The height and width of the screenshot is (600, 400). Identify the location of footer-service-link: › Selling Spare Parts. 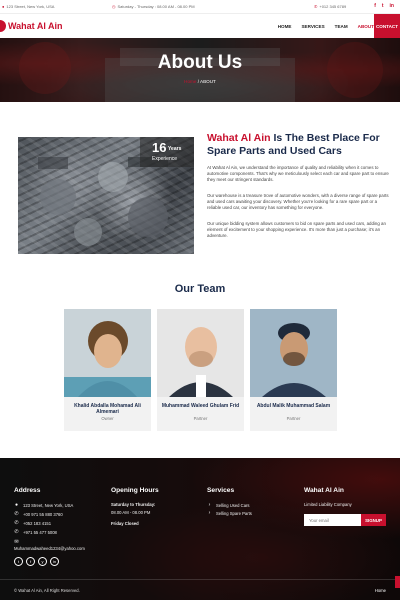
(229, 513).